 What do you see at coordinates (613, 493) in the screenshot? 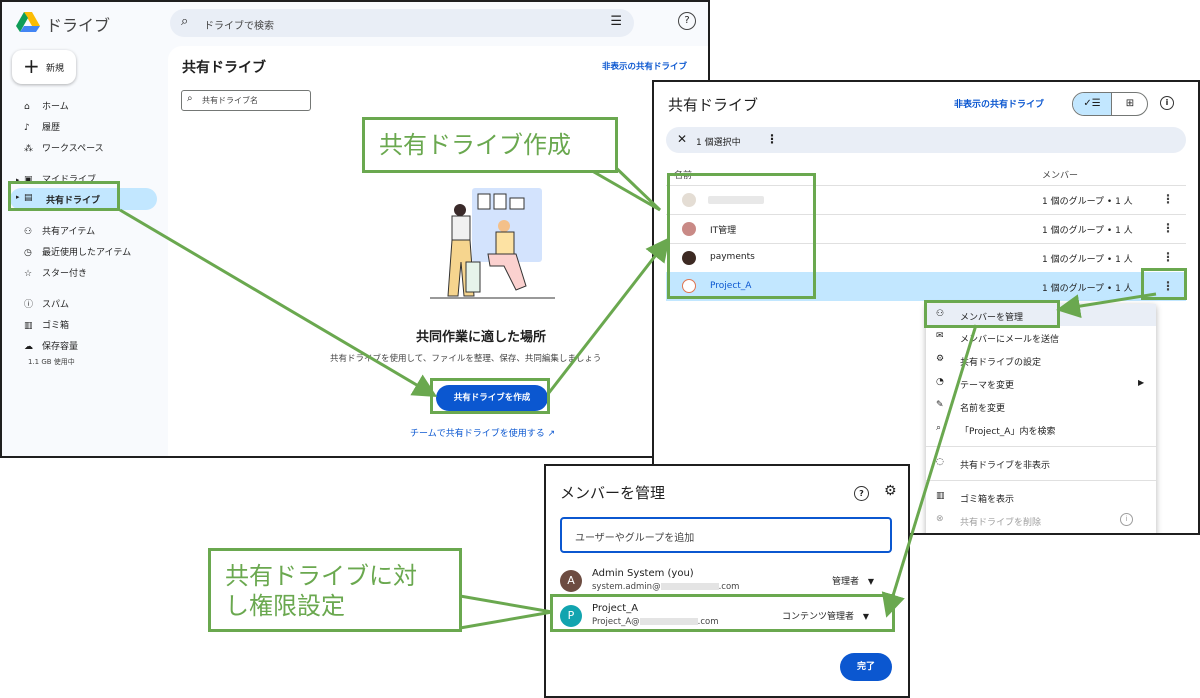
I see `dialog-title: メンバーを管理` at bounding box center [613, 493].